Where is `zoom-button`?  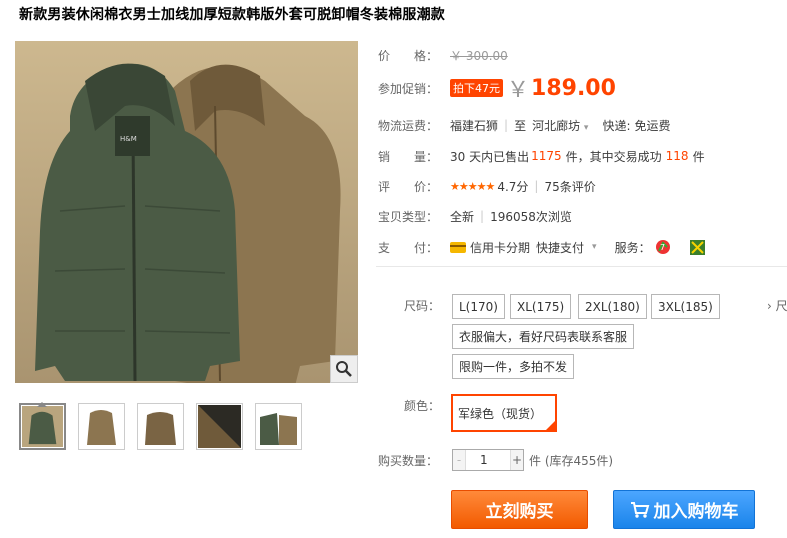
zoom-button is located at coordinates (344, 369).